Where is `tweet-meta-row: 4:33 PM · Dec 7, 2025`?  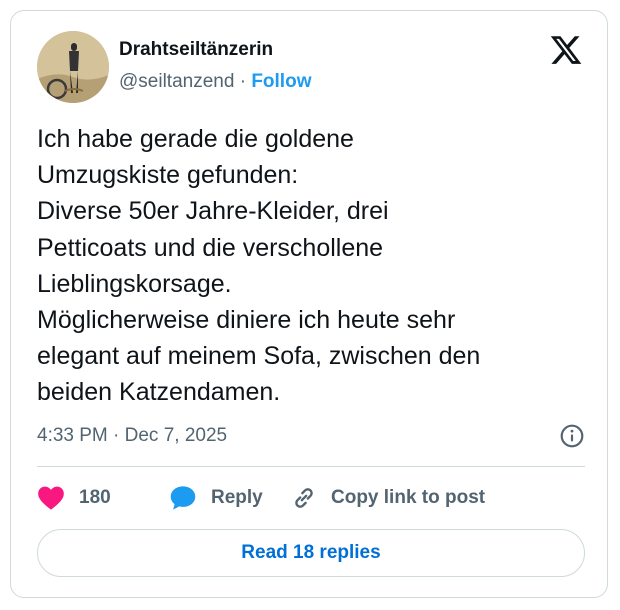
tweet-meta-row: 4:33 PM · Dec 7, 2025 is located at coordinates (311, 436).